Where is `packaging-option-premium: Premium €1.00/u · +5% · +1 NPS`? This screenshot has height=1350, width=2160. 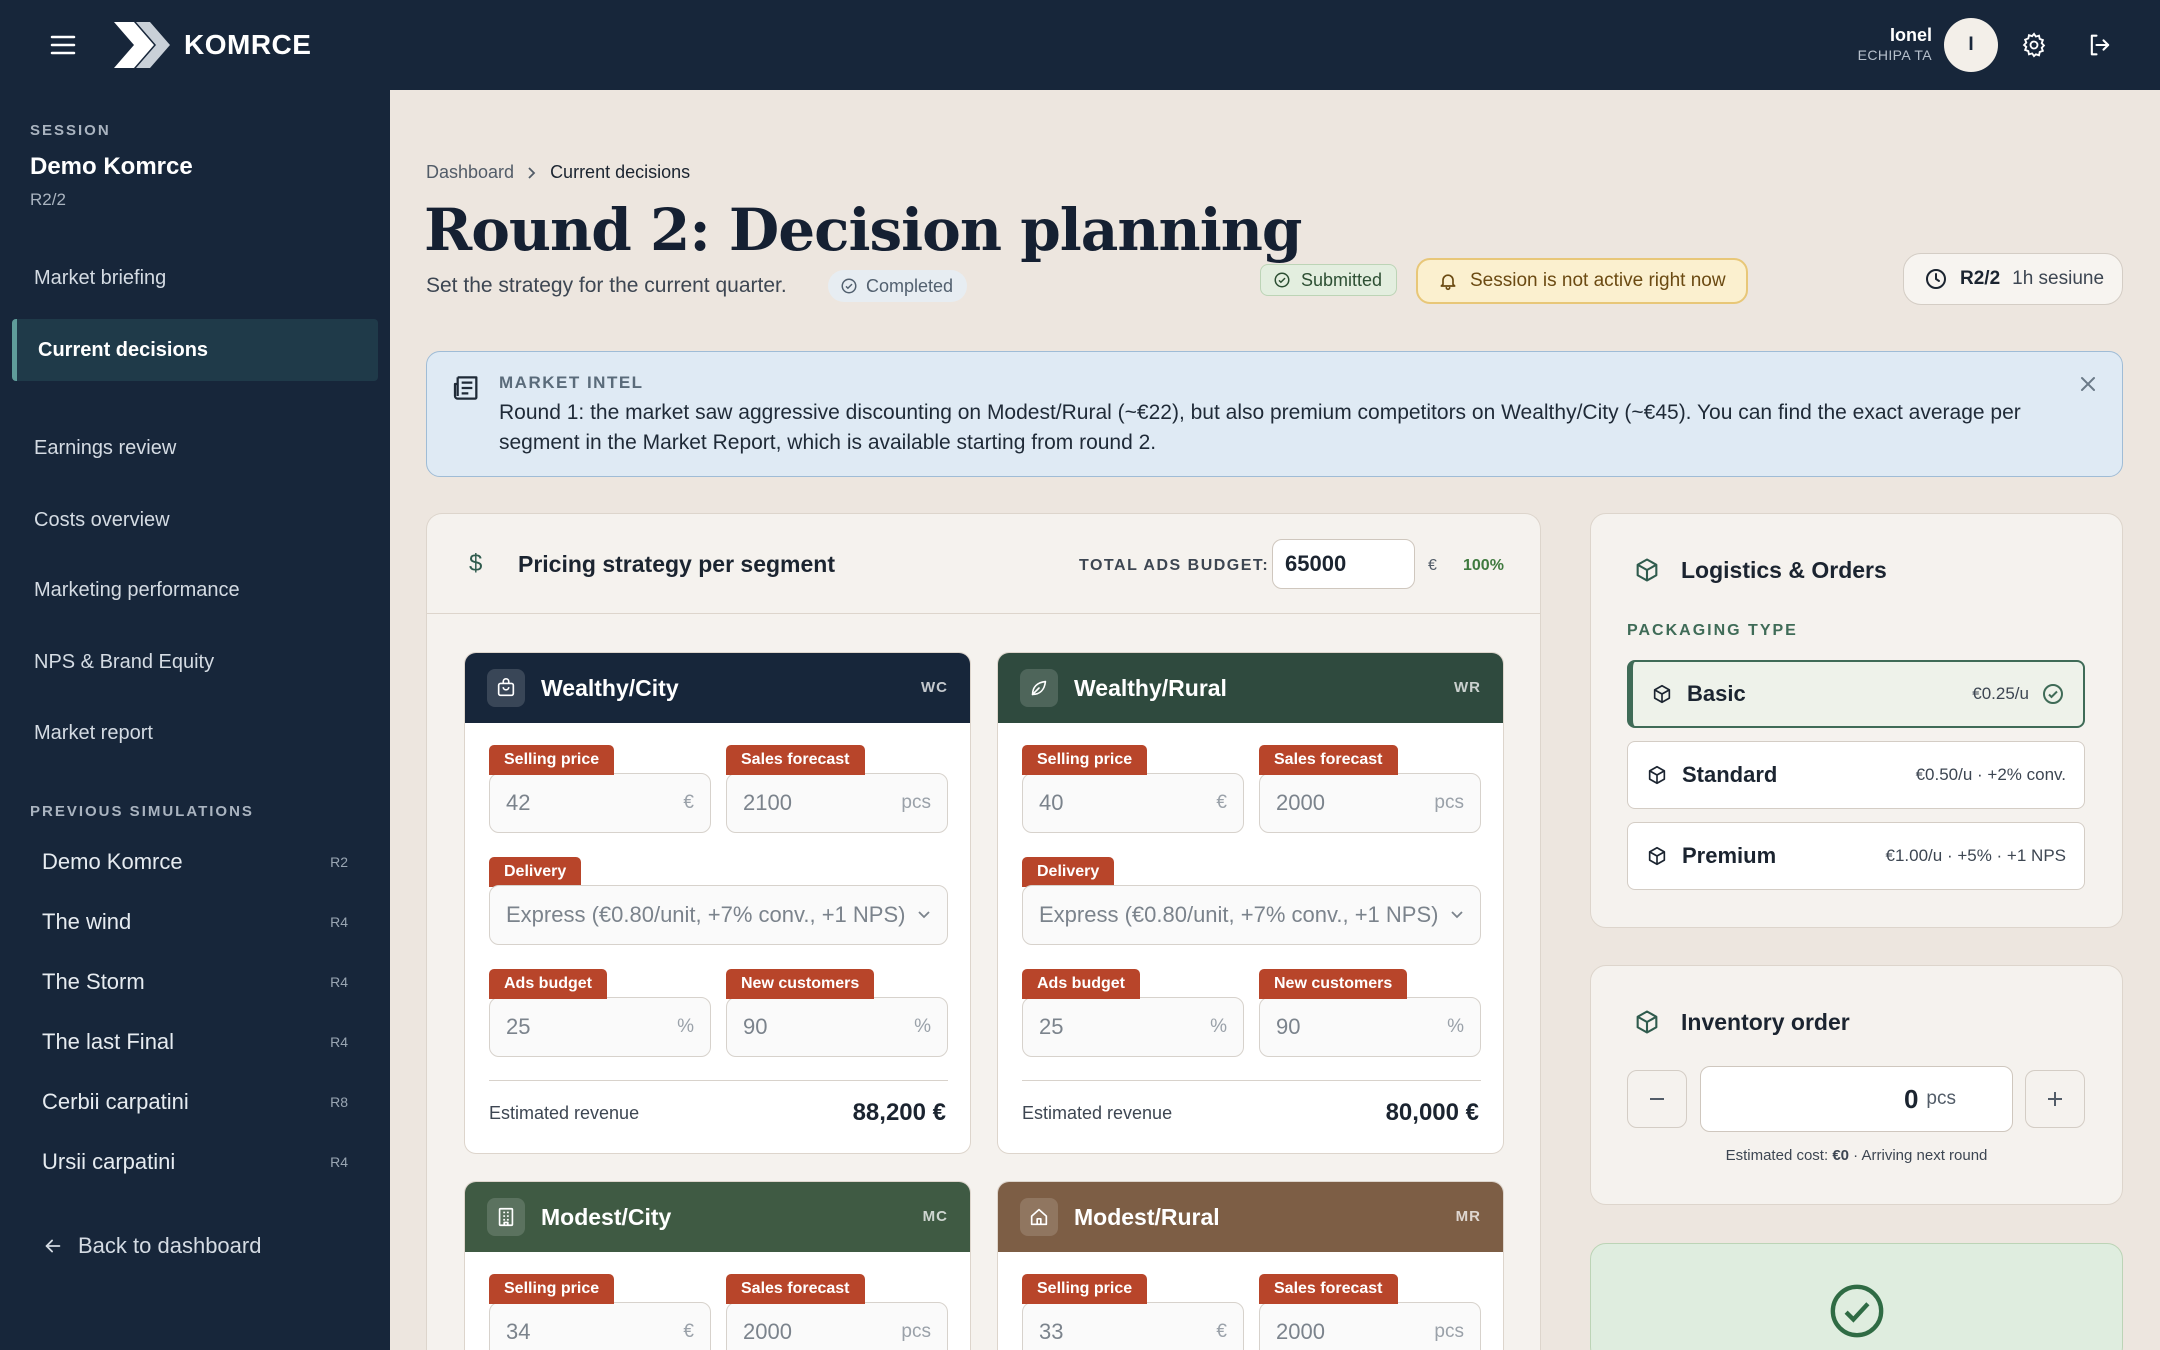 packaging-option-premium: Premium €1.00/u · +5% · +1 NPS is located at coordinates (1856, 856).